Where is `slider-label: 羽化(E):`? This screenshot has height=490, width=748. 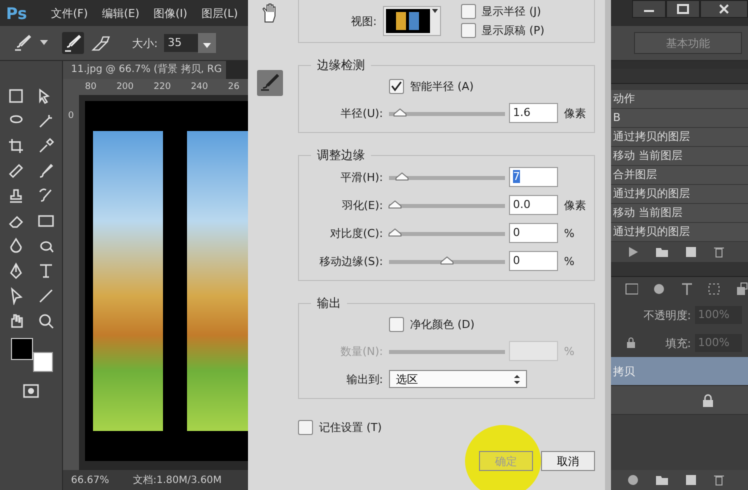 slider-label: 羽化(E): is located at coordinates (362, 205).